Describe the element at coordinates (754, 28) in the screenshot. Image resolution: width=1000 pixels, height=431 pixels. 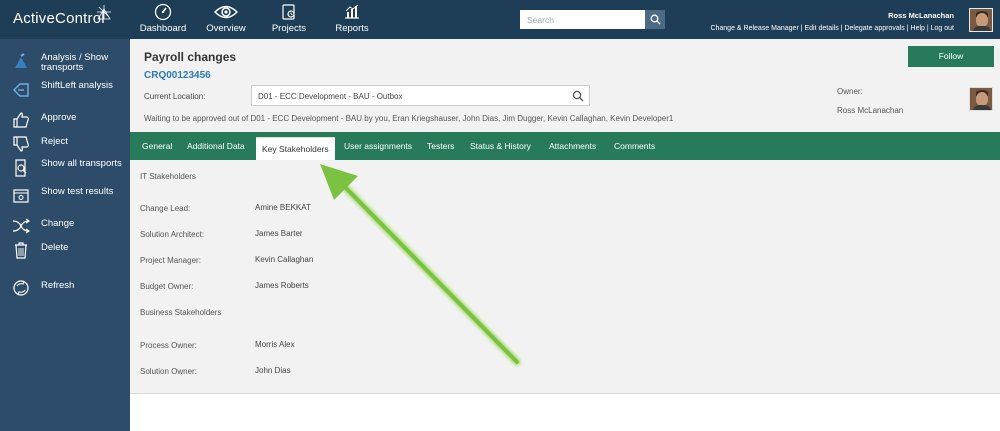
I see `user-link-role: Change & Release Manager` at that location.